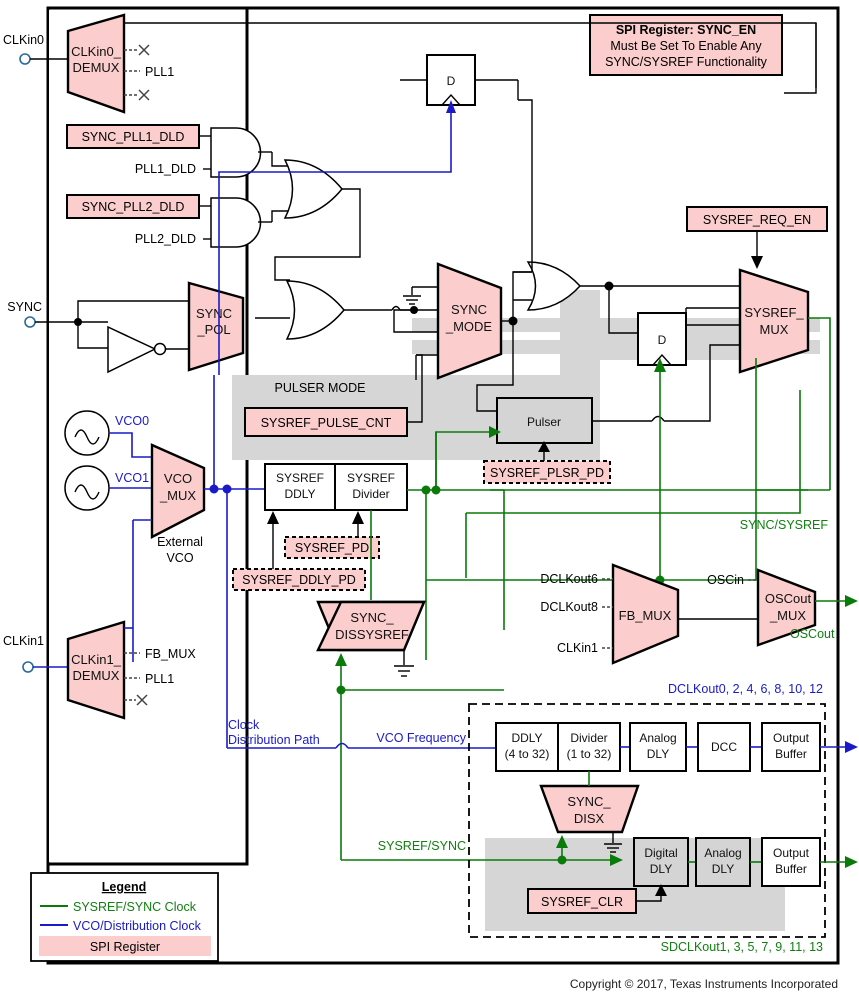 The image size is (859, 998). I want to click on sysref-divider-label-2: Divider, so click(370, 494).